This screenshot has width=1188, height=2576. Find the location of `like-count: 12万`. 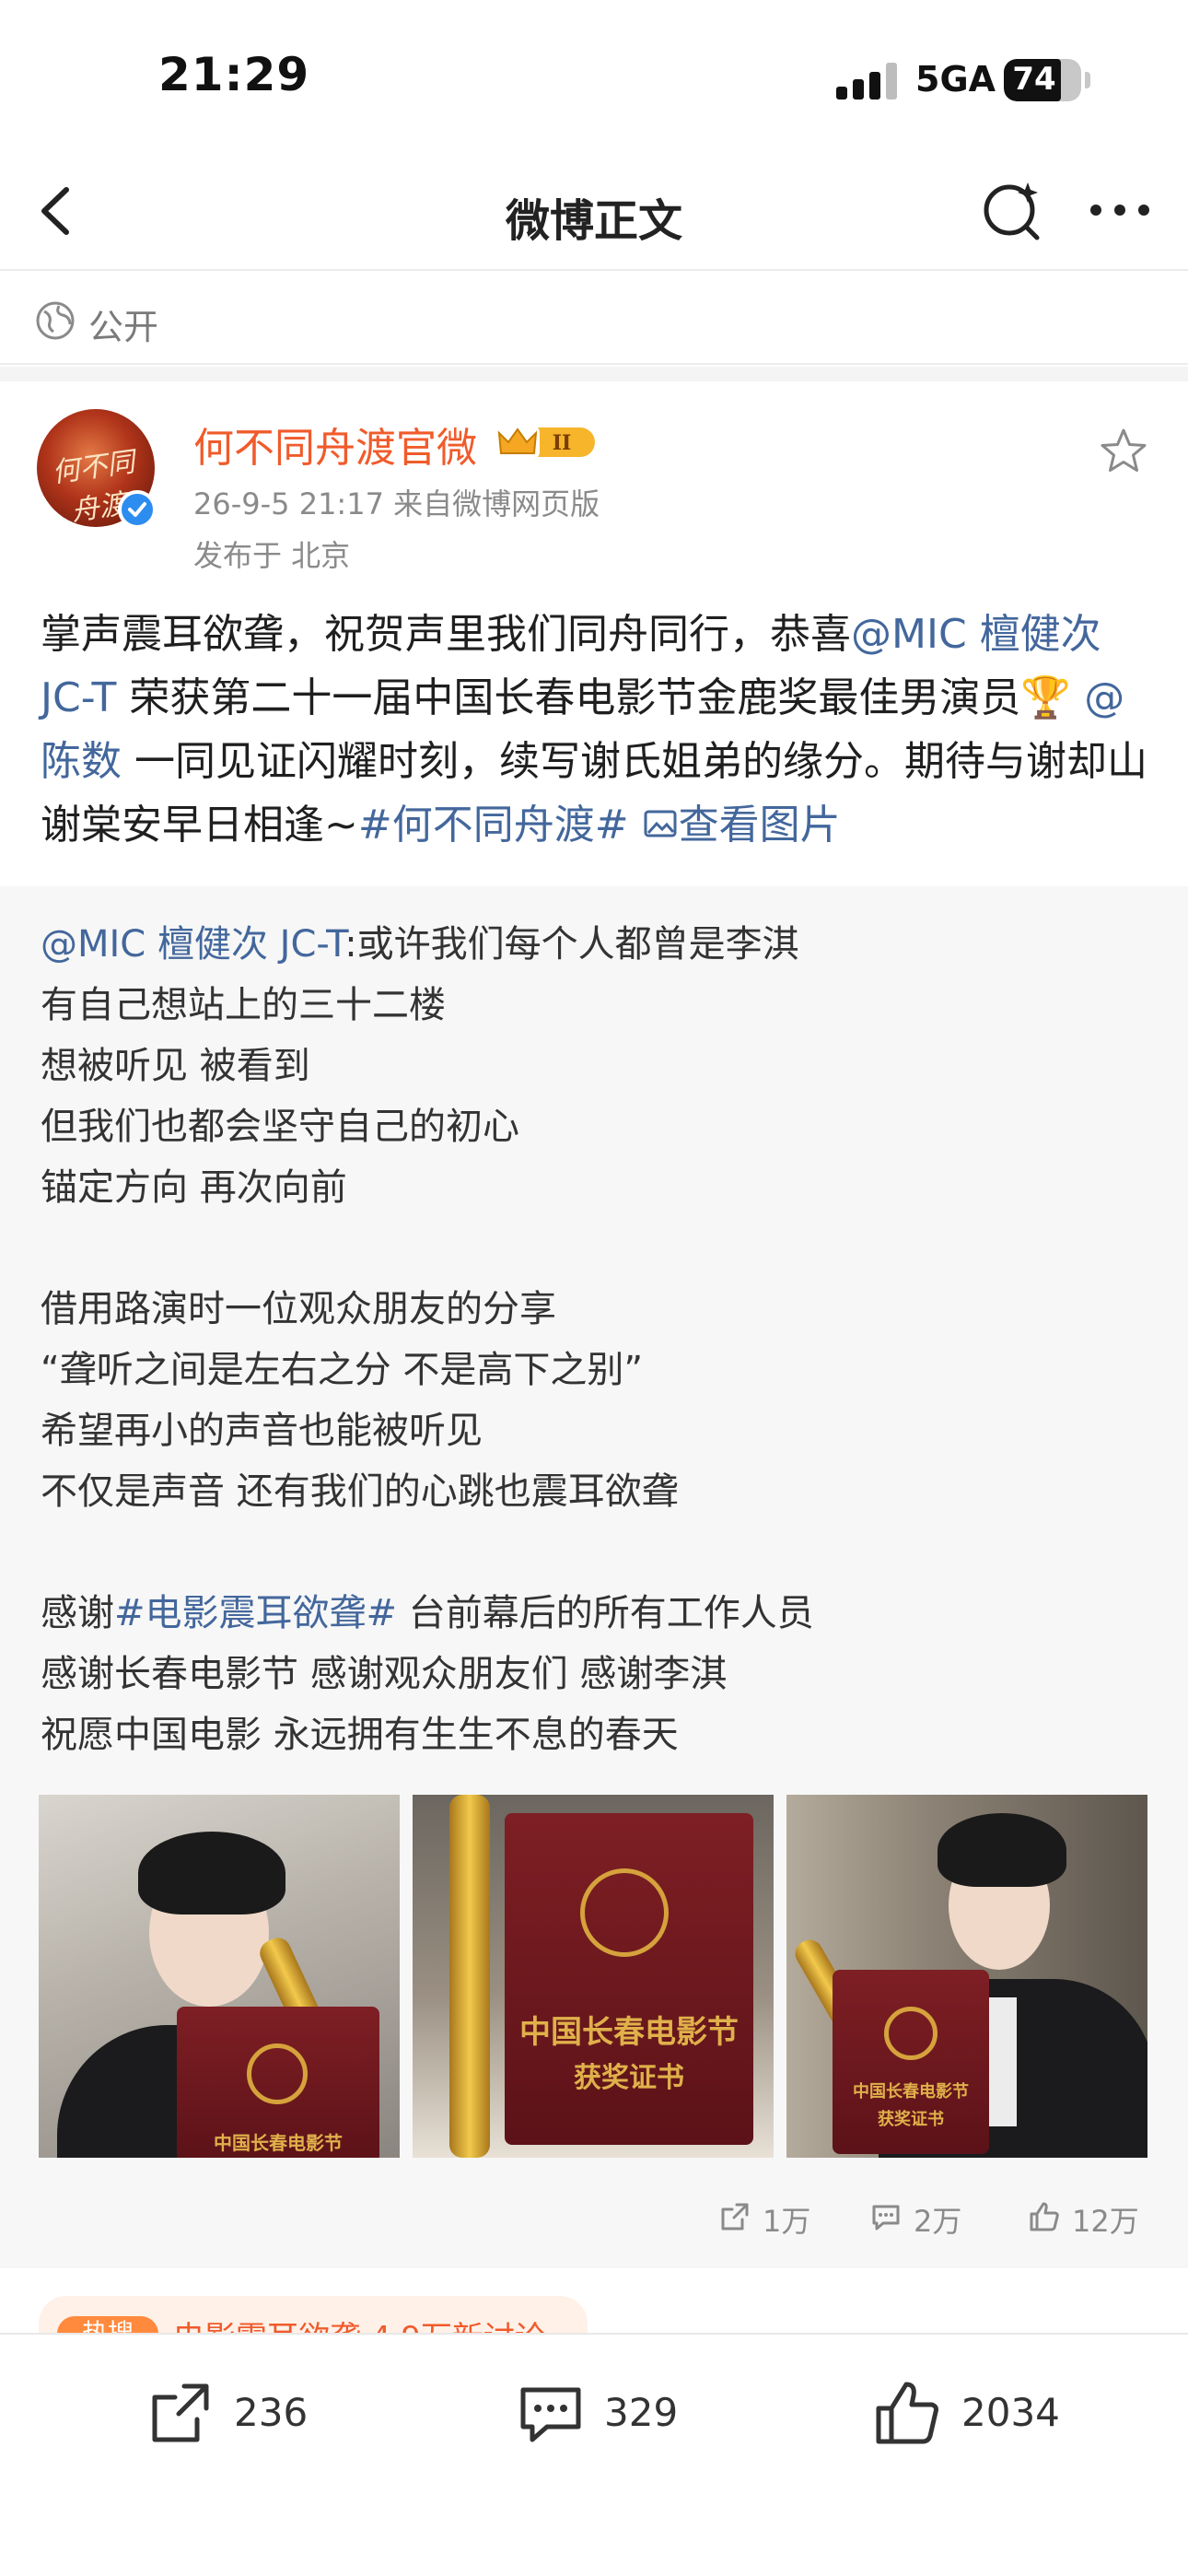

like-count: 12万 is located at coordinates (1105, 2221).